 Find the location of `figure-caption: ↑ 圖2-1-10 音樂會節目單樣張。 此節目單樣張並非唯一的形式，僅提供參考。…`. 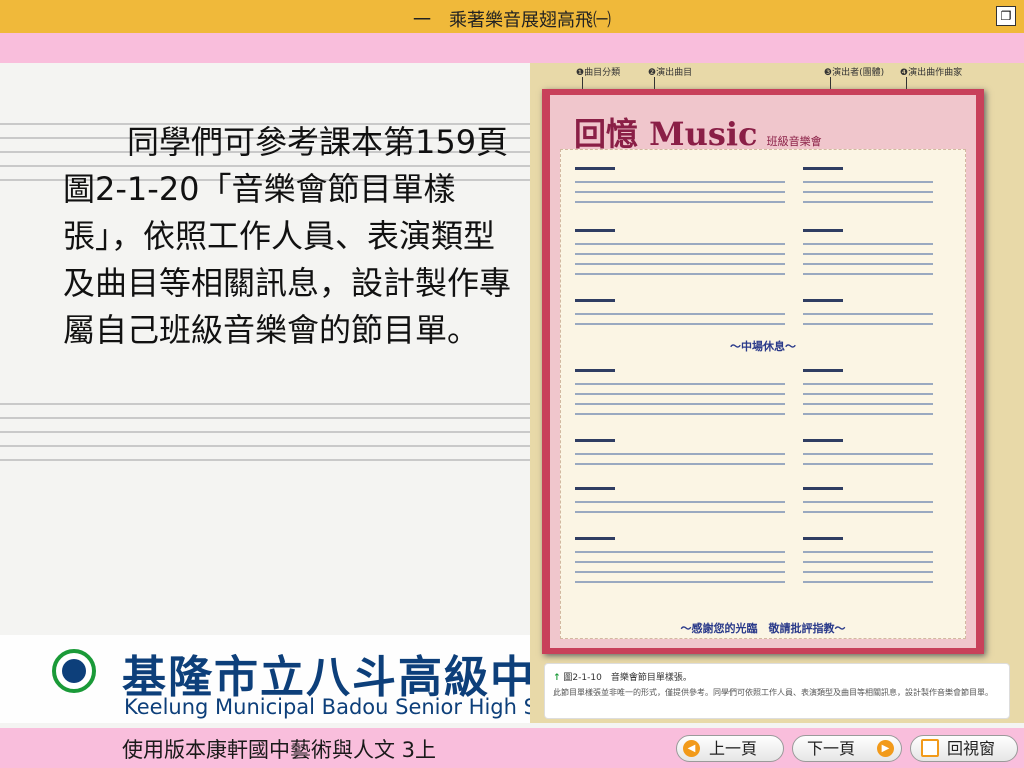

figure-caption: ↑ 圖2-1-10 音樂會節目單樣張。 此節目單樣張並非唯一的形式，僅提供參考。… is located at coordinates (777, 691).